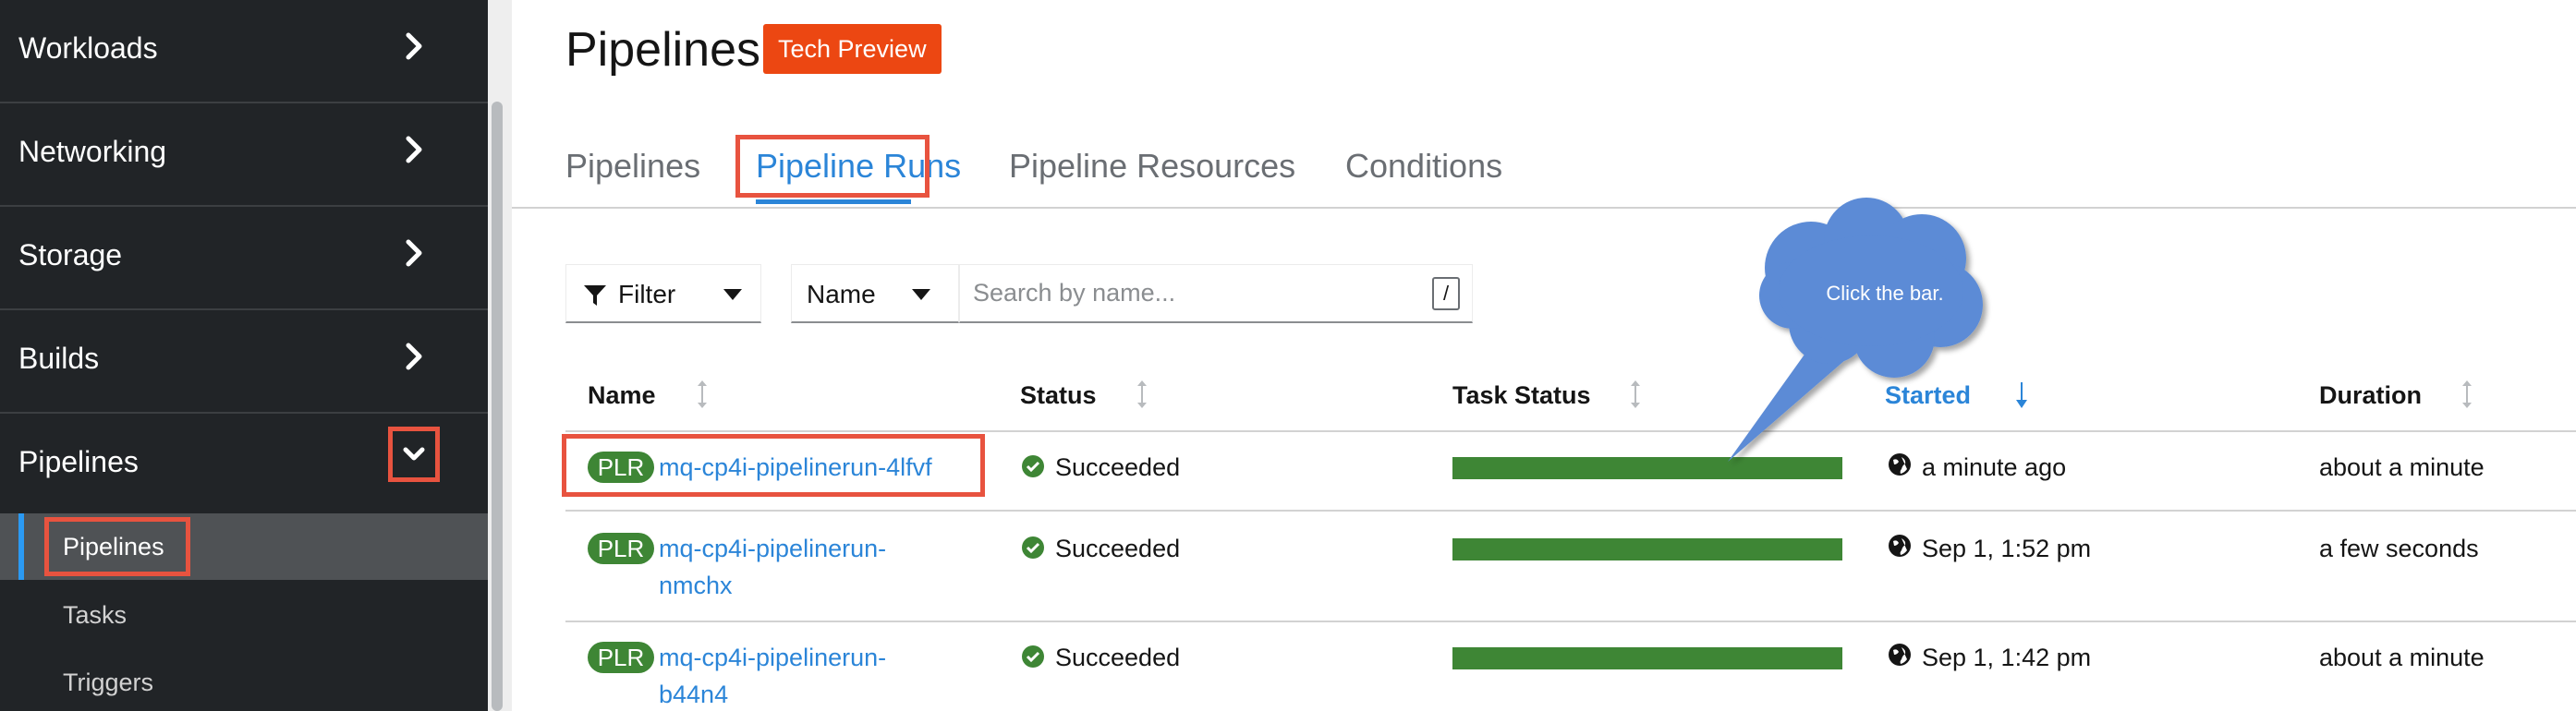 Image resolution: width=2576 pixels, height=711 pixels. Describe the element at coordinates (1855, 330) in the screenshot. I see `callout-cloud` at that location.